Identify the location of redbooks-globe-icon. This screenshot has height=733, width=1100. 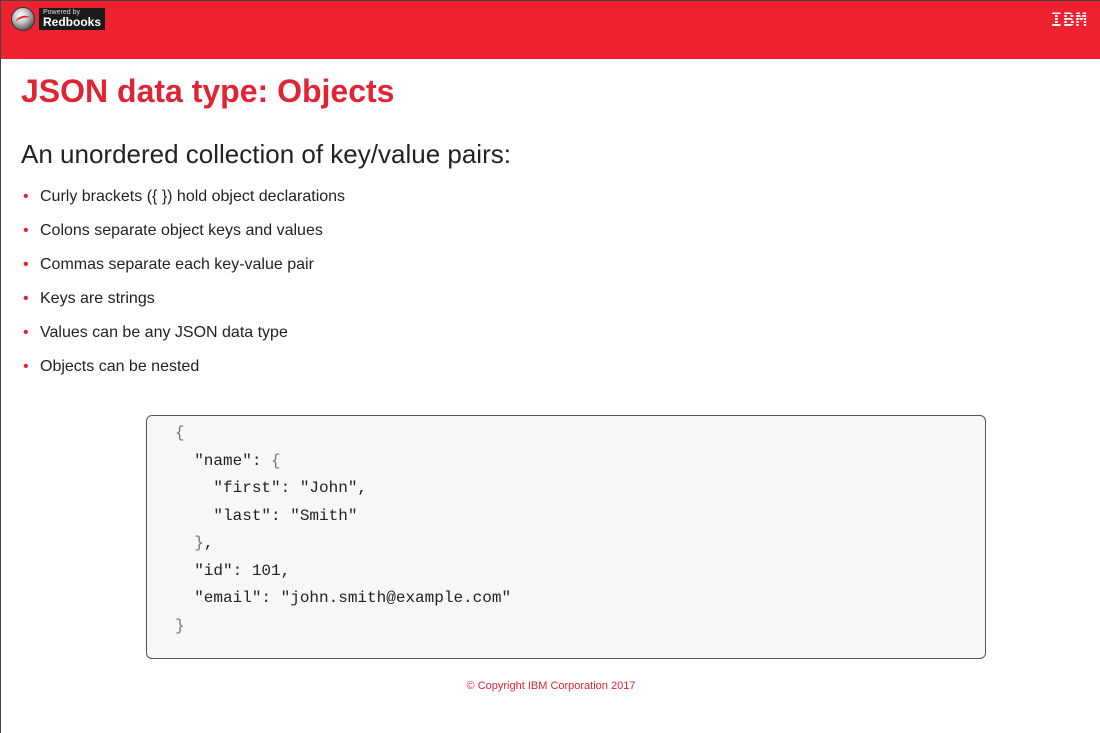
(23, 19).